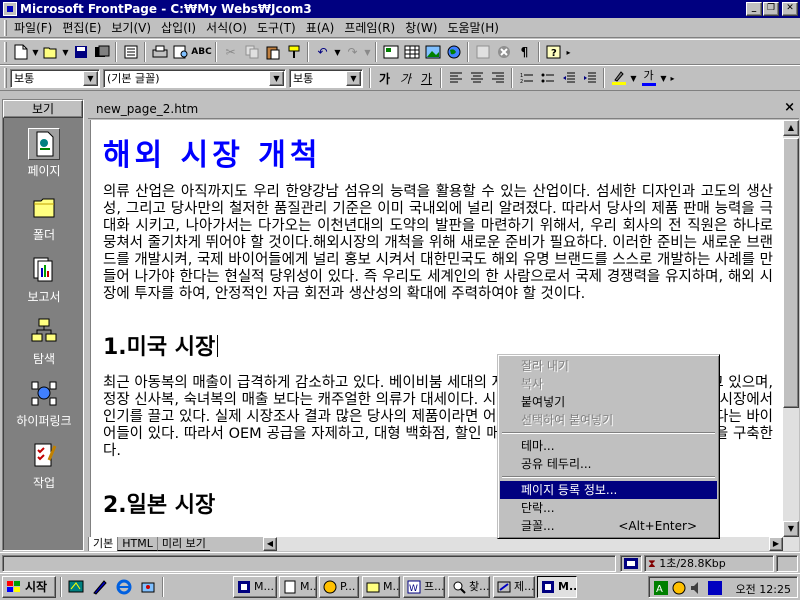 This screenshot has height=600, width=800. I want to click on open-dropdown-arrow: ▼, so click(65, 52).